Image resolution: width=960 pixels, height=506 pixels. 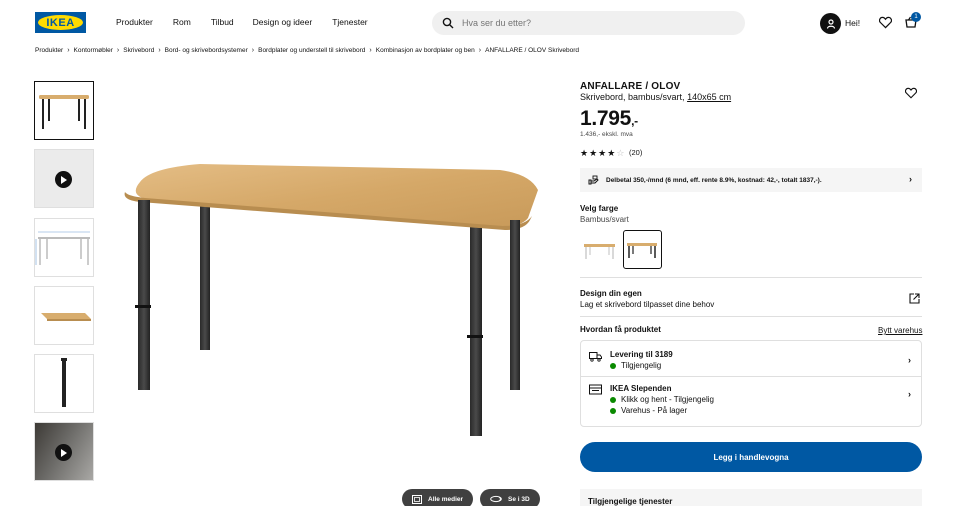 What do you see at coordinates (64, 383) in the screenshot?
I see `thumbnail-leg` at bounding box center [64, 383].